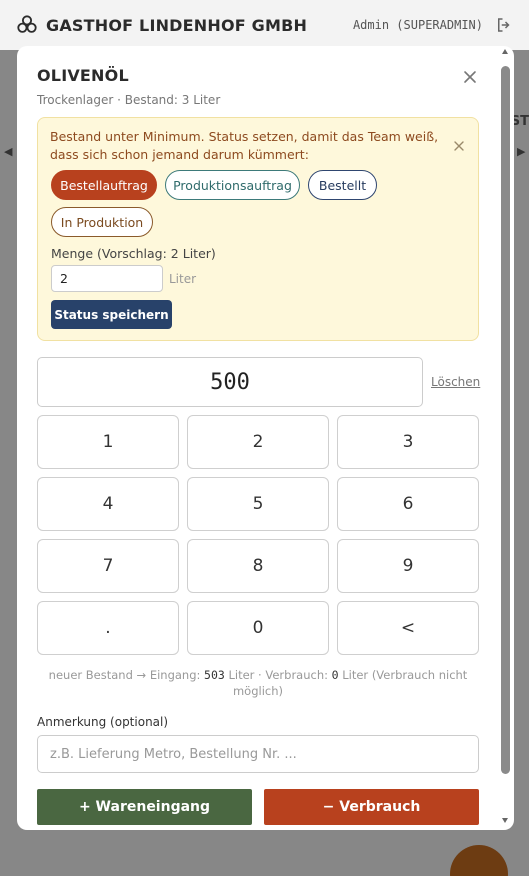 The height and width of the screenshot is (876, 529). What do you see at coordinates (258, 754) in the screenshot?
I see `note-input` at bounding box center [258, 754].